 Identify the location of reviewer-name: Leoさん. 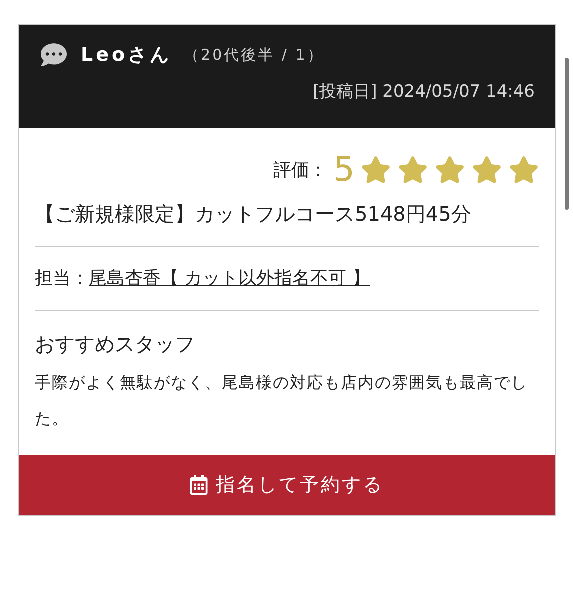
(126, 55).